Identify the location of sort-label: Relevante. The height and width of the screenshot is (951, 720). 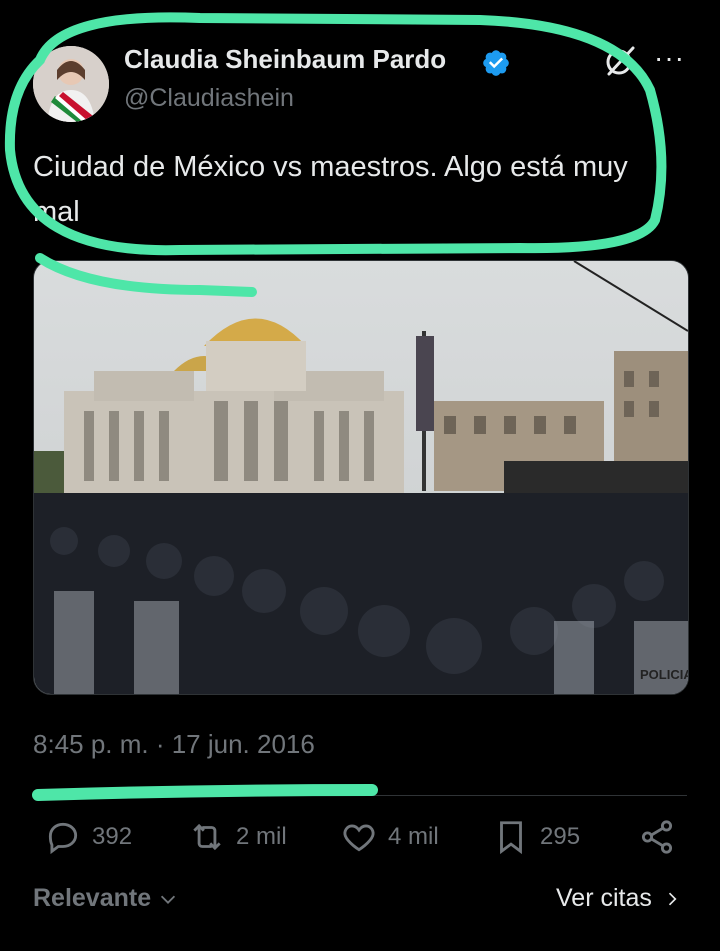
(92, 898).